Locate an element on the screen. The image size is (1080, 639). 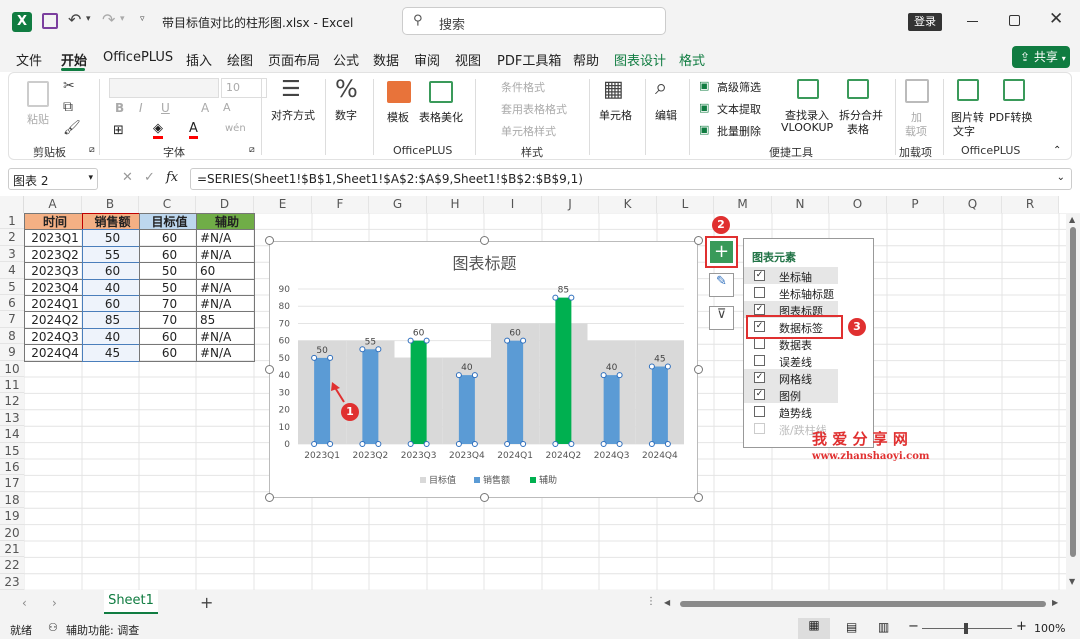
legend-label: 辅助 is located at coordinates (548, 480).